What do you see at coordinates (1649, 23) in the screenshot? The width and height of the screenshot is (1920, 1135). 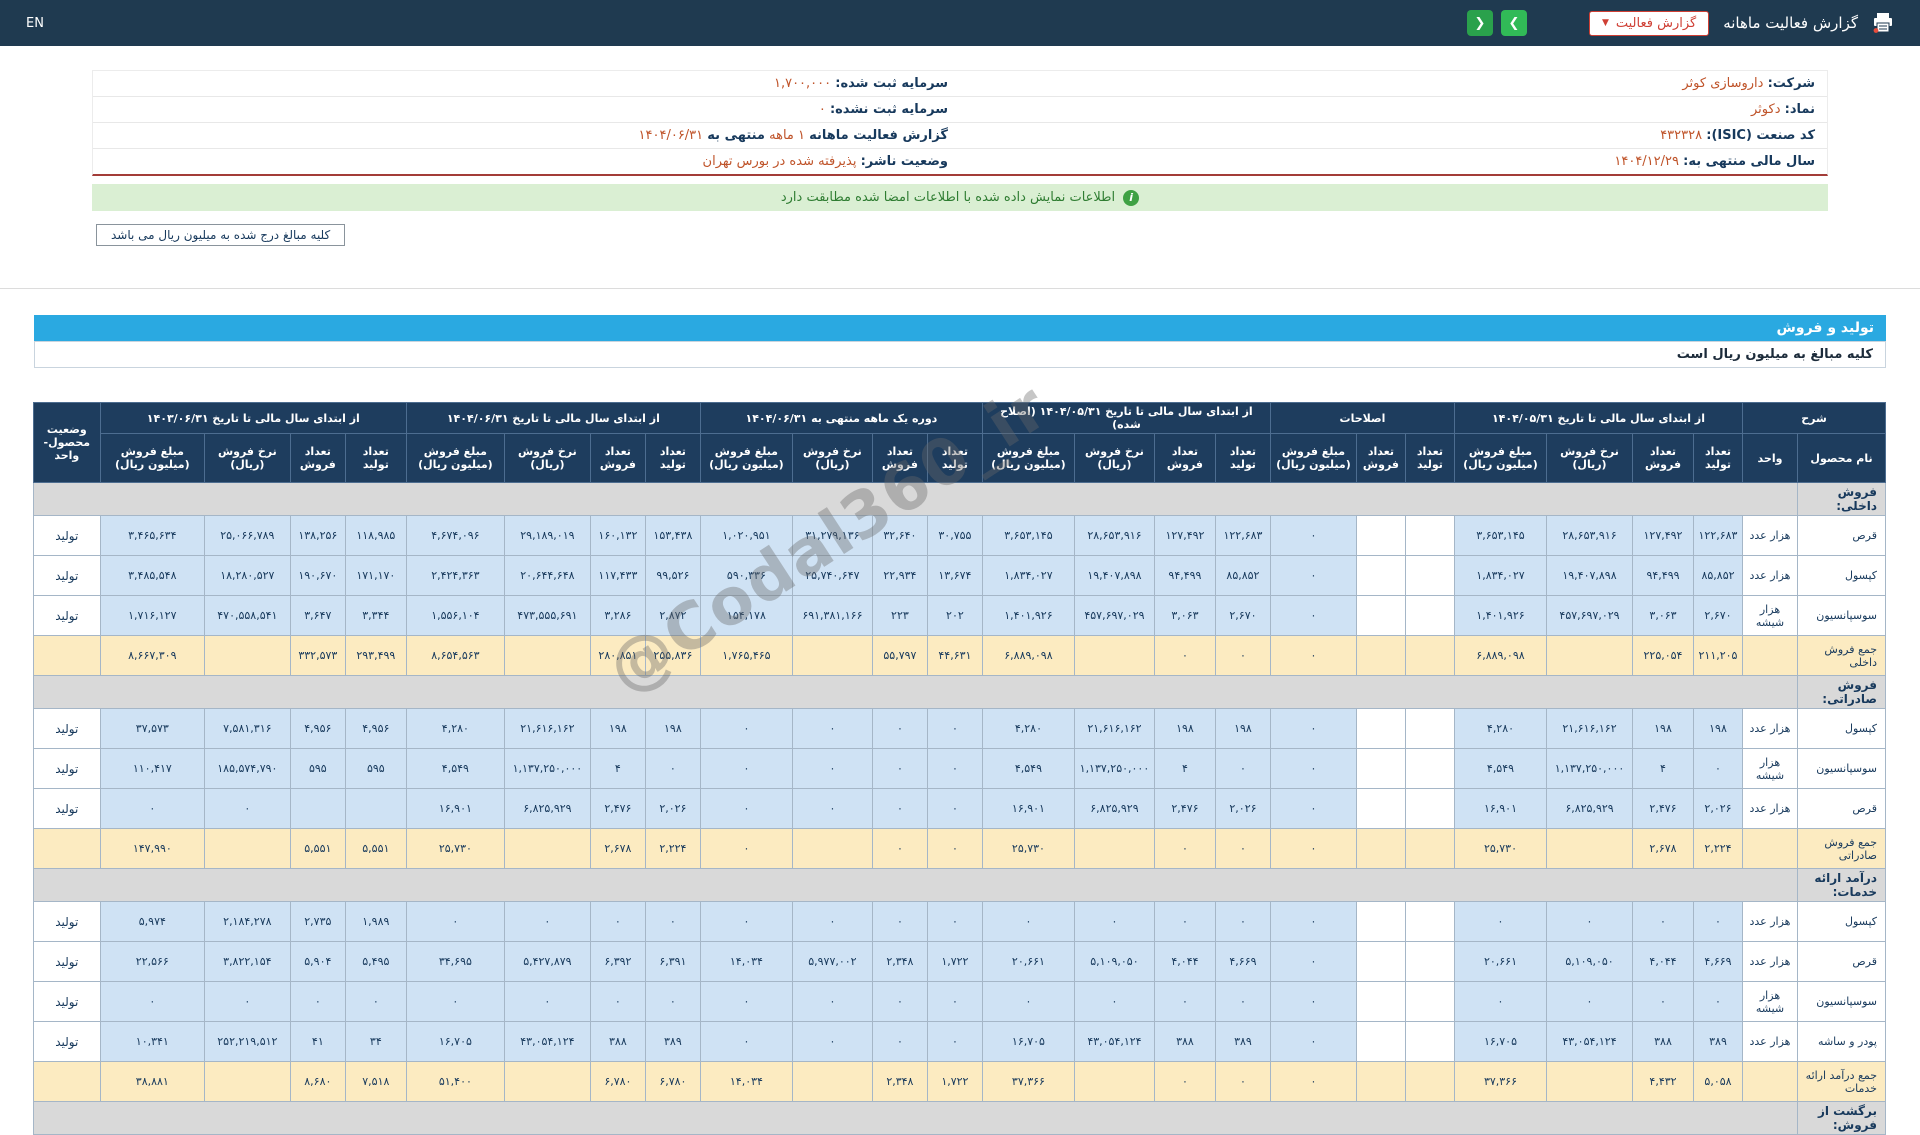 I see `report-type-button: گزارش فعالیت ▼` at bounding box center [1649, 23].